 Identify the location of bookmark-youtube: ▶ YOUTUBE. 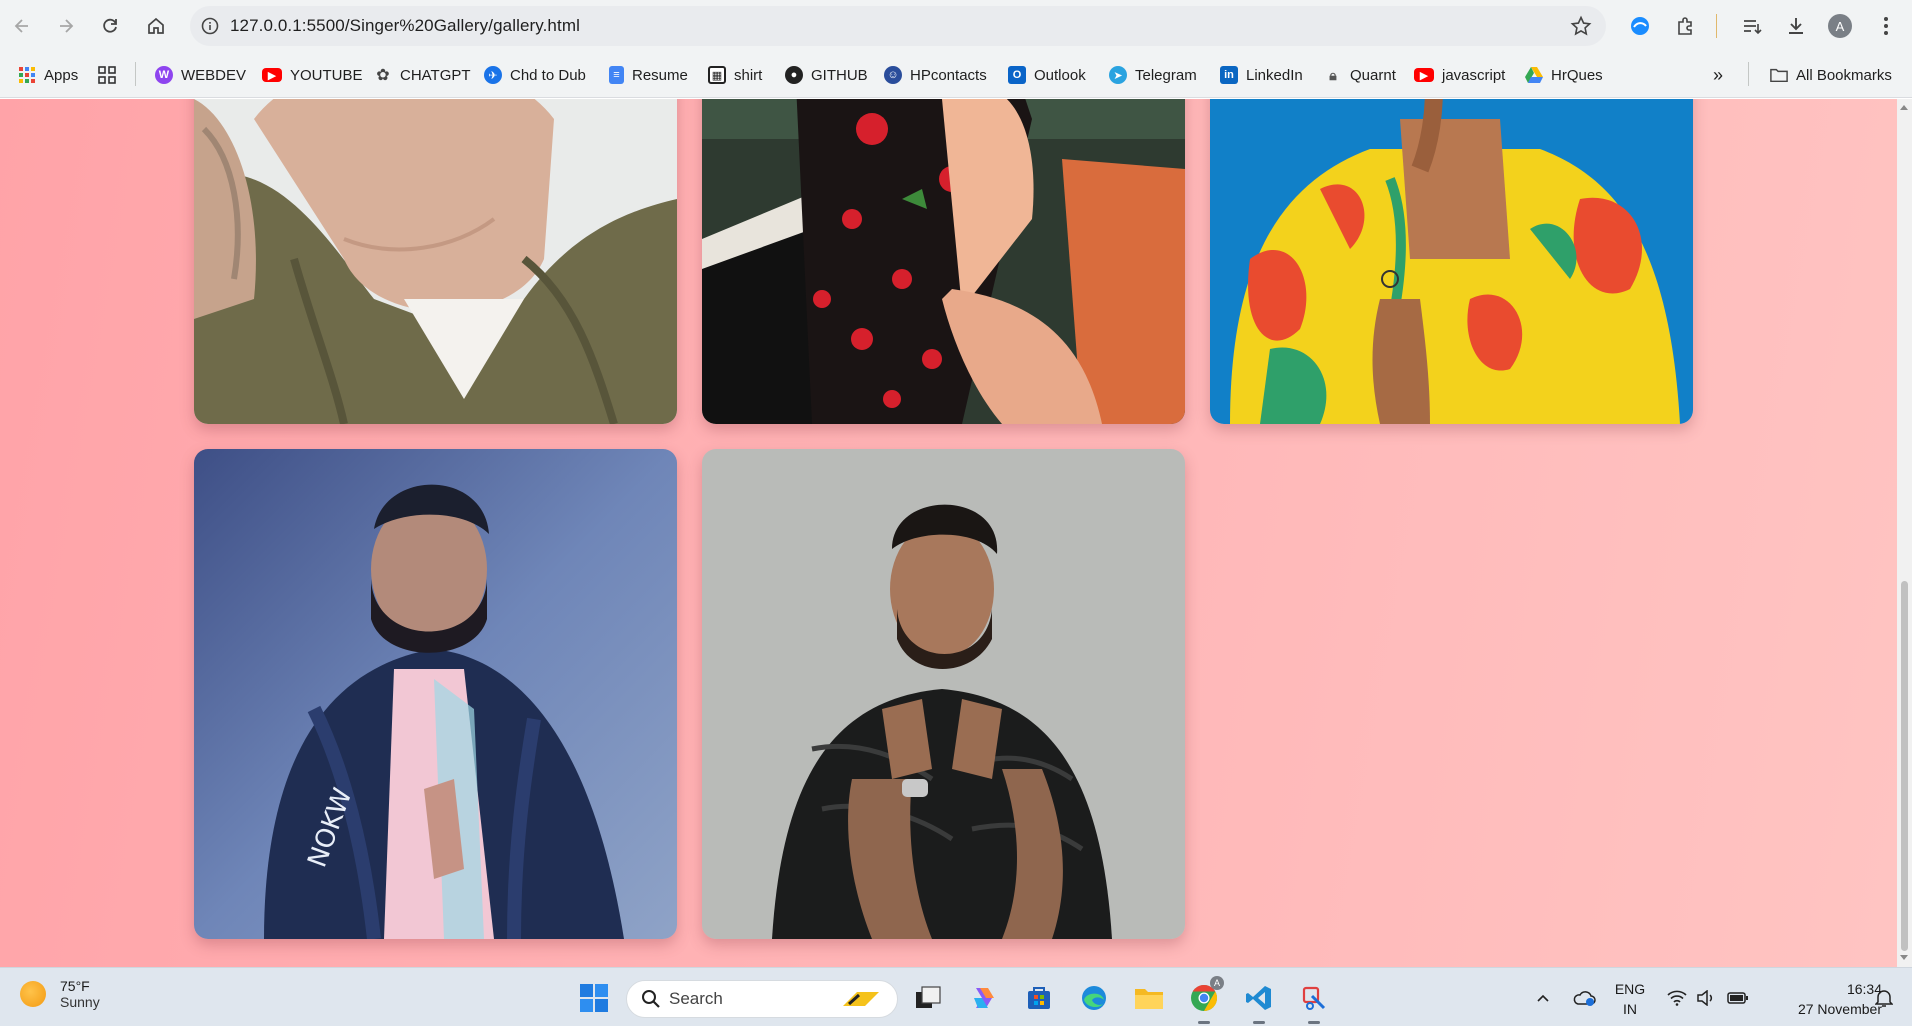
(312, 75).